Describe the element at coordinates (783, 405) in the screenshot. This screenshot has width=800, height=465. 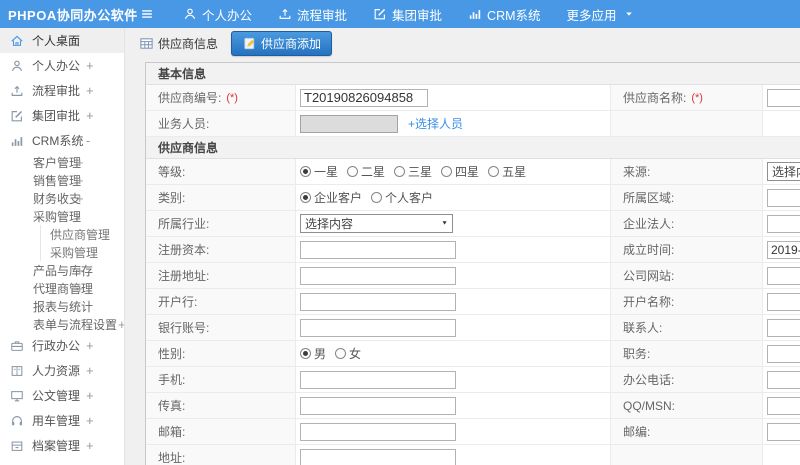
I see `qq-msn-input` at that location.